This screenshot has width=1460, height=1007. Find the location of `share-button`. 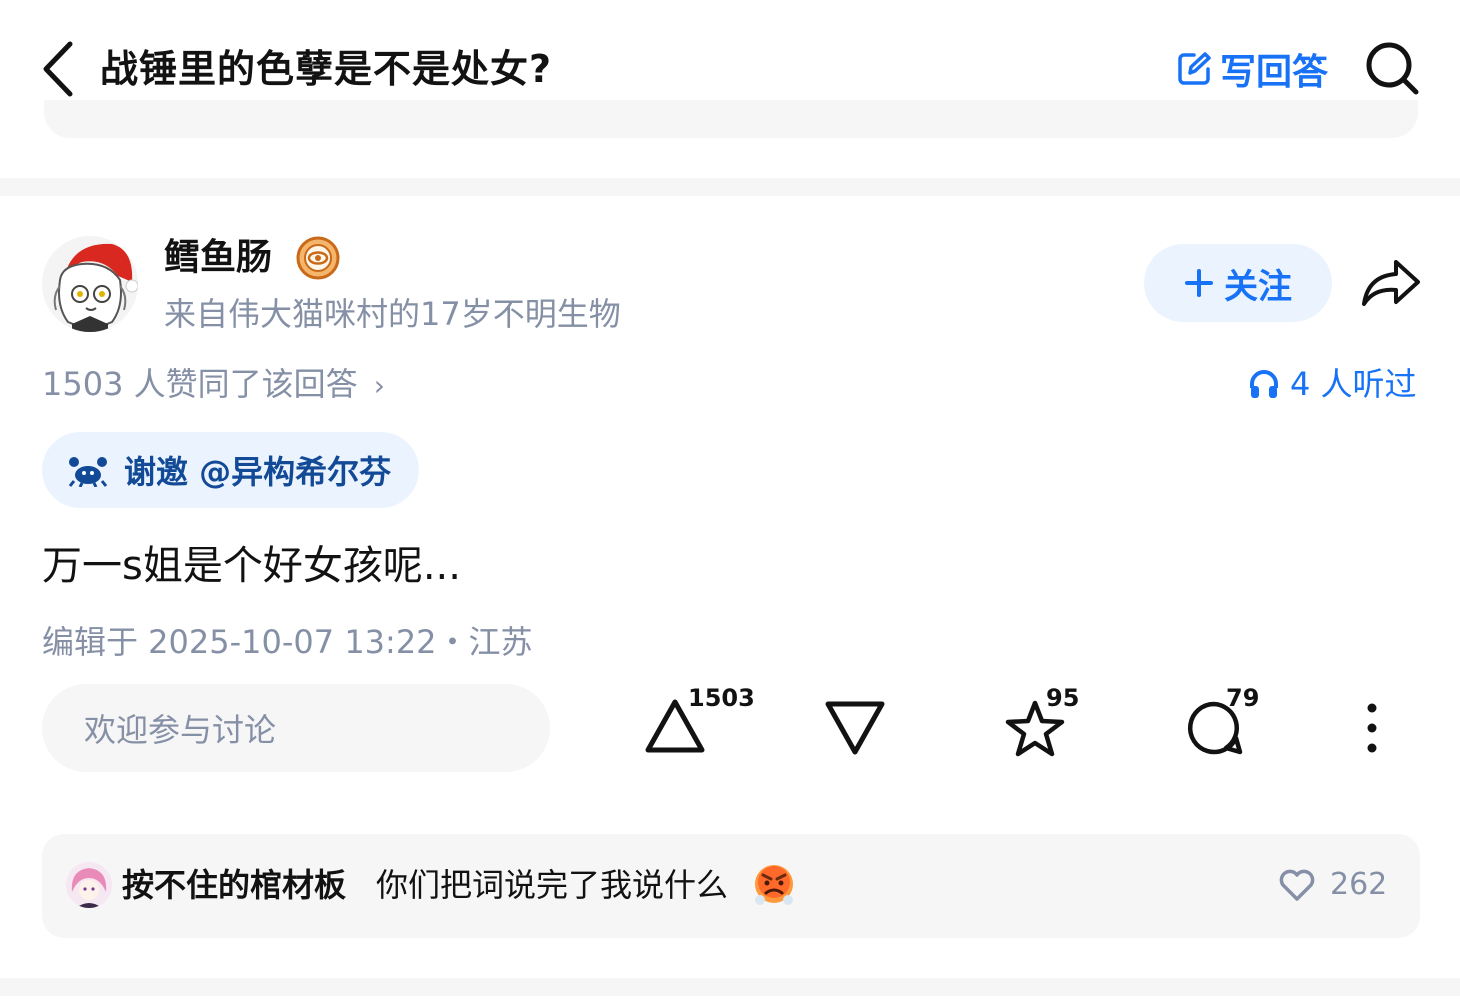

share-button is located at coordinates (1391, 284).